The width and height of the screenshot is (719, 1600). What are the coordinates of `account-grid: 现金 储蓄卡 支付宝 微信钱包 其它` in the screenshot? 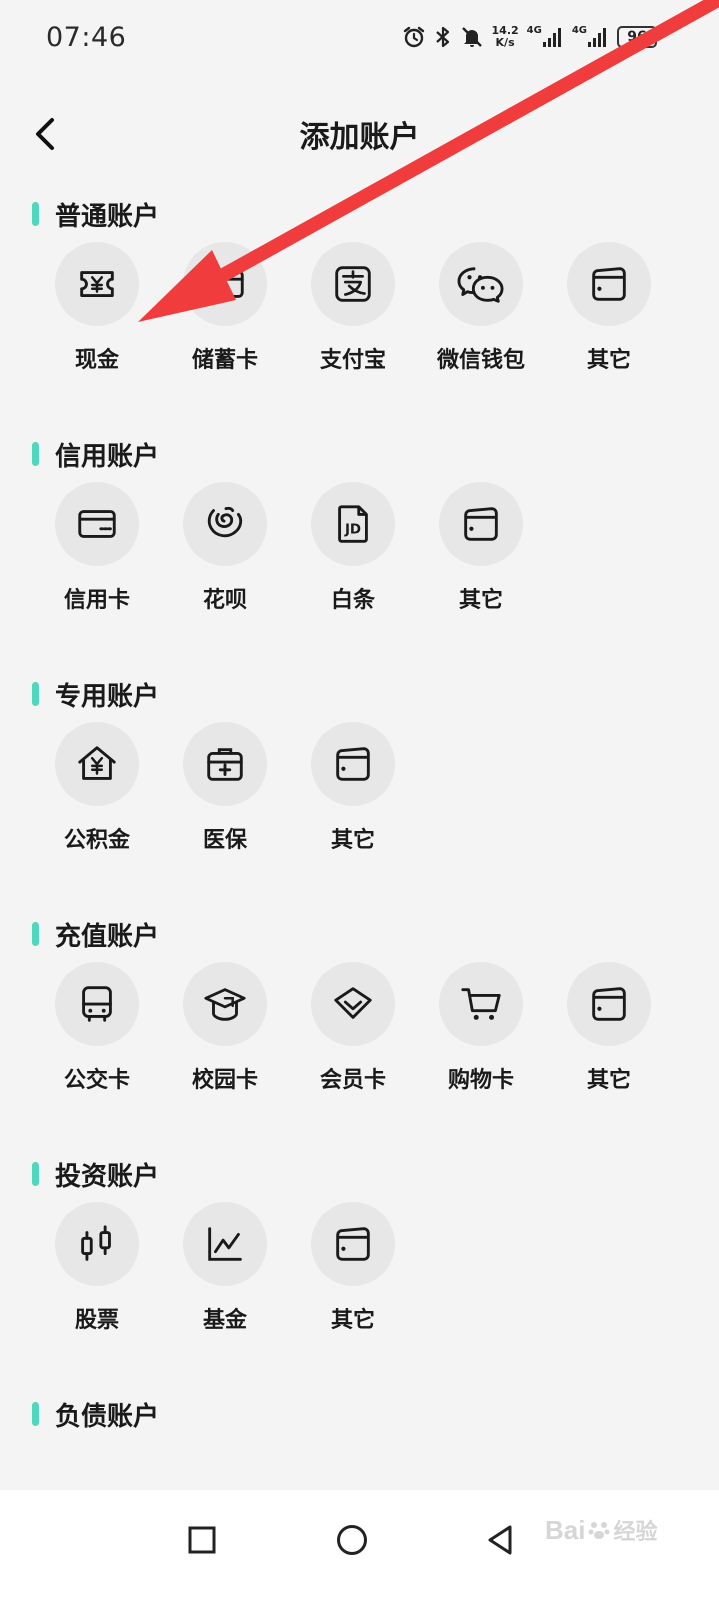 It's located at (359, 312).